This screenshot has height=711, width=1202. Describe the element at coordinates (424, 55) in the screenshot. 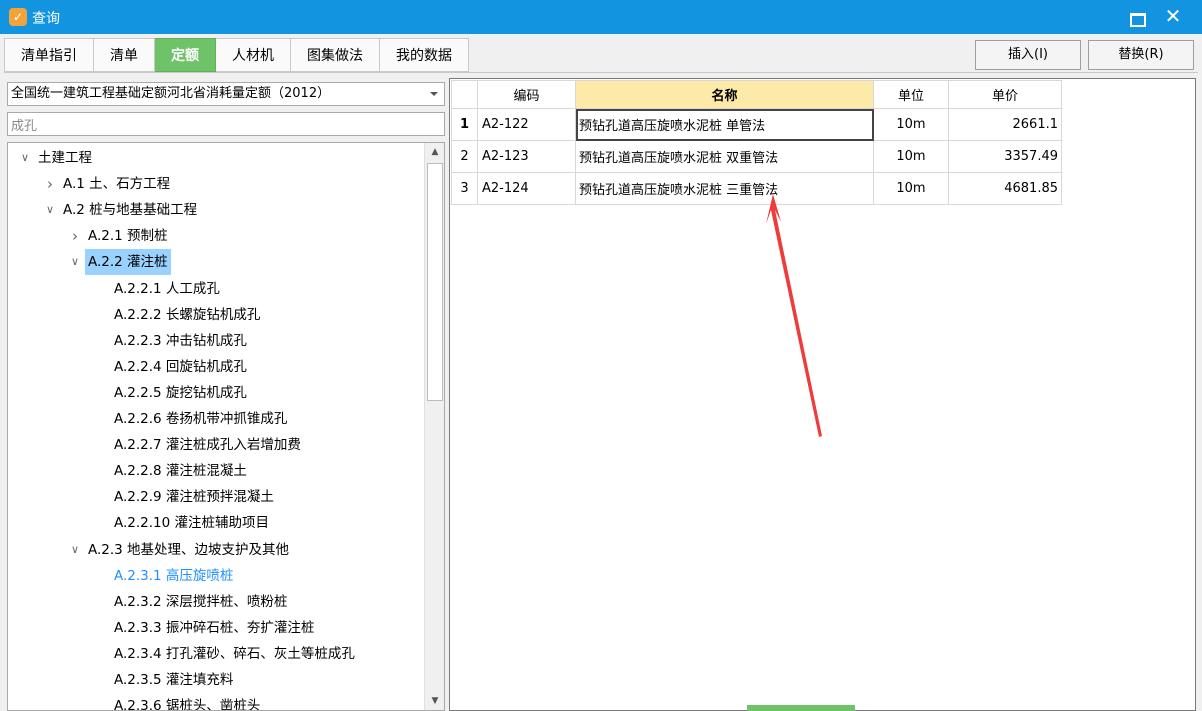

I see `tab-my-data: 我的数据` at that location.